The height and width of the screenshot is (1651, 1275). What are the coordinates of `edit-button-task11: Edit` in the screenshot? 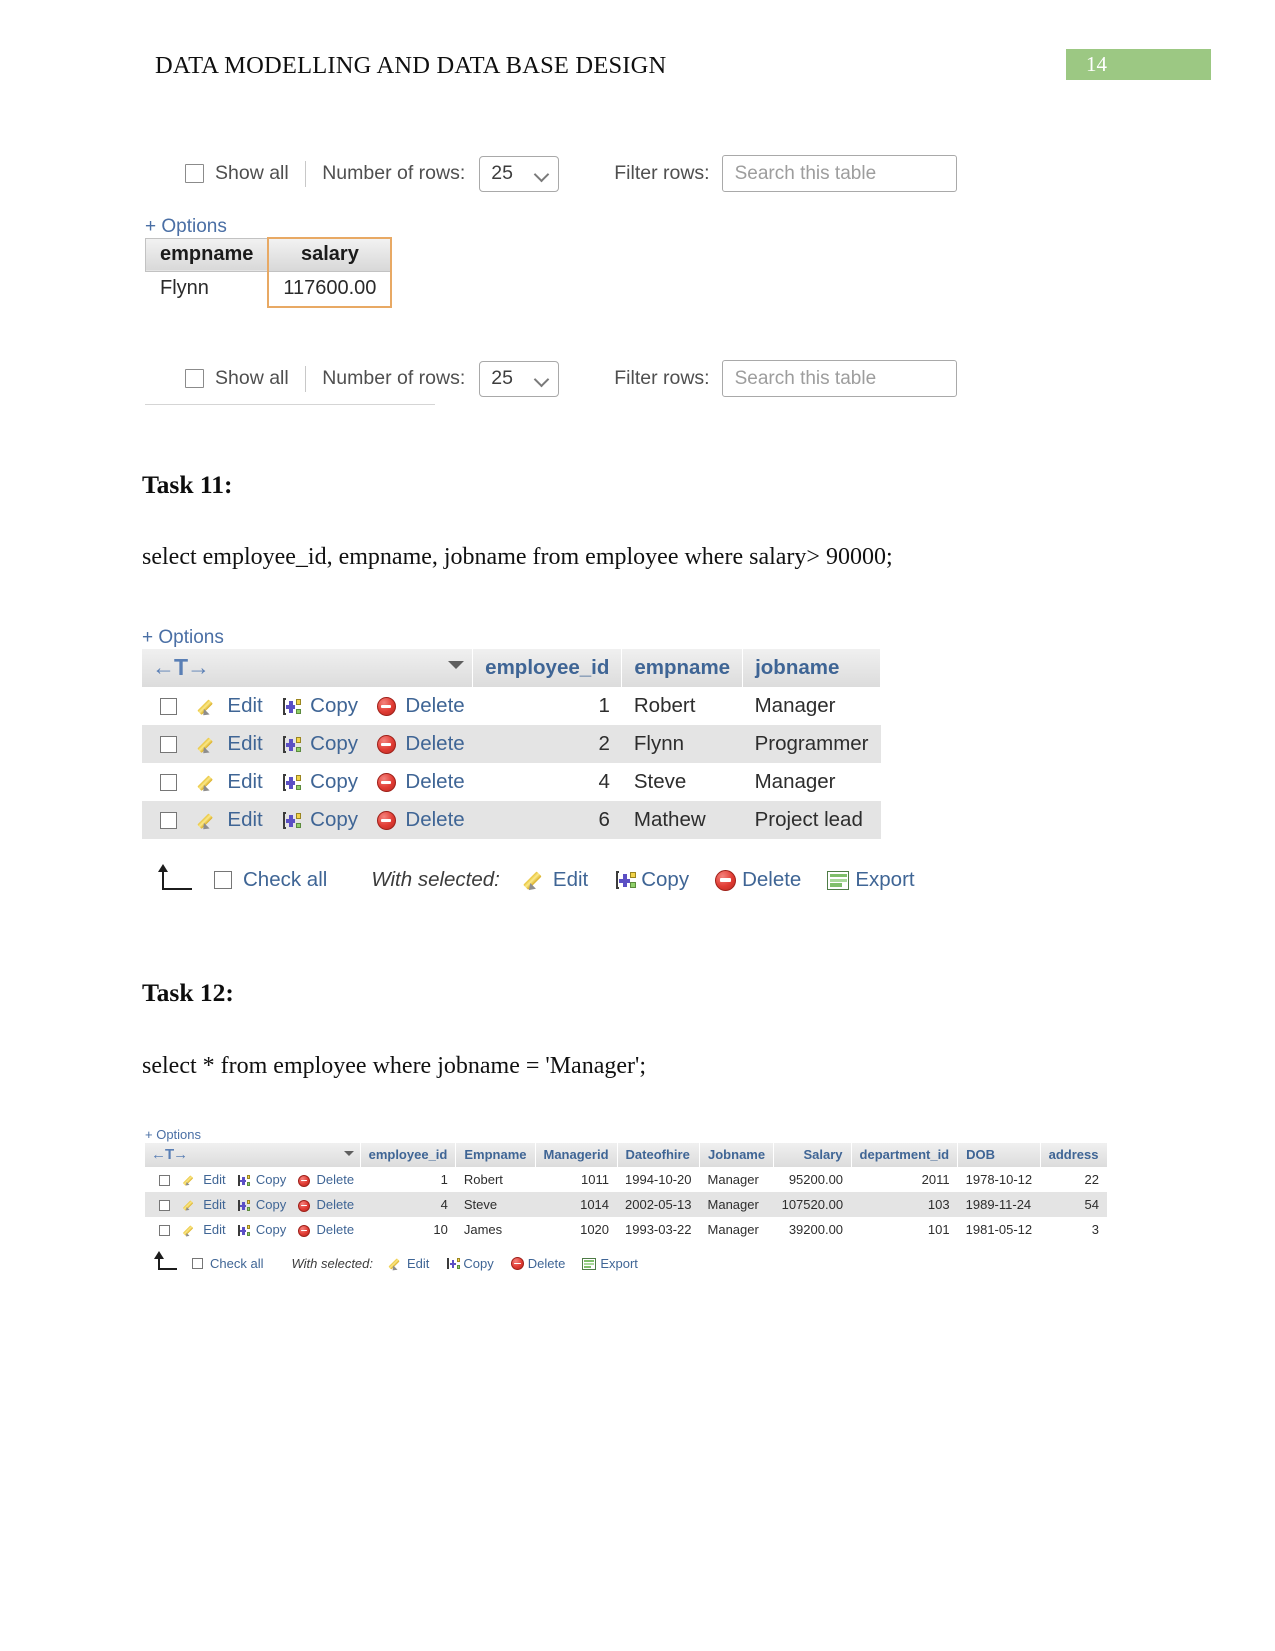 It's located at (570, 880).